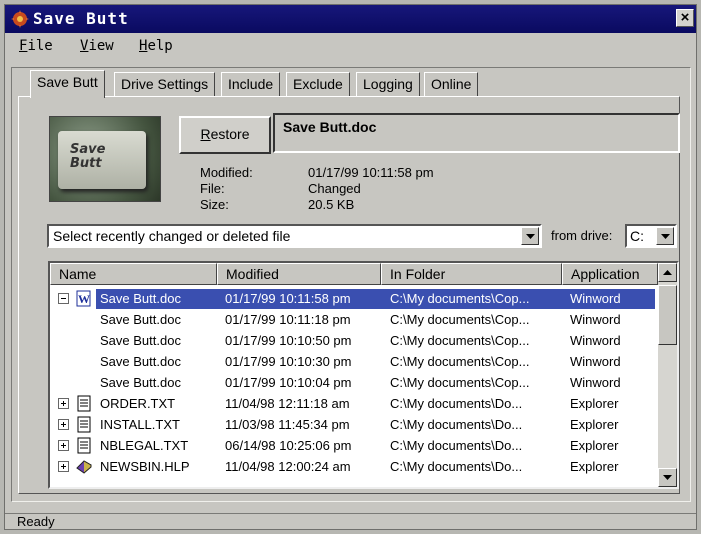  What do you see at coordinates (101, 46) in the screenshot?
I see `menu-view-label: iew` at bounding box center [101, 46].